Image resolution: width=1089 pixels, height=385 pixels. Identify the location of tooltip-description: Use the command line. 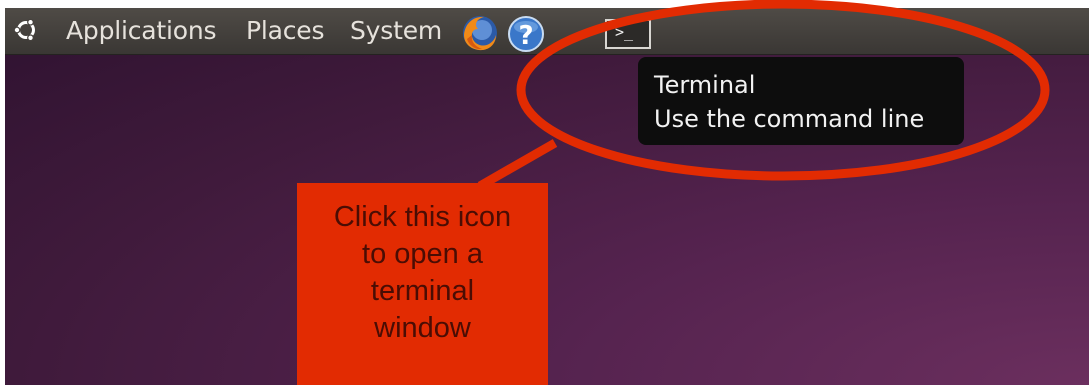
(789, 119).